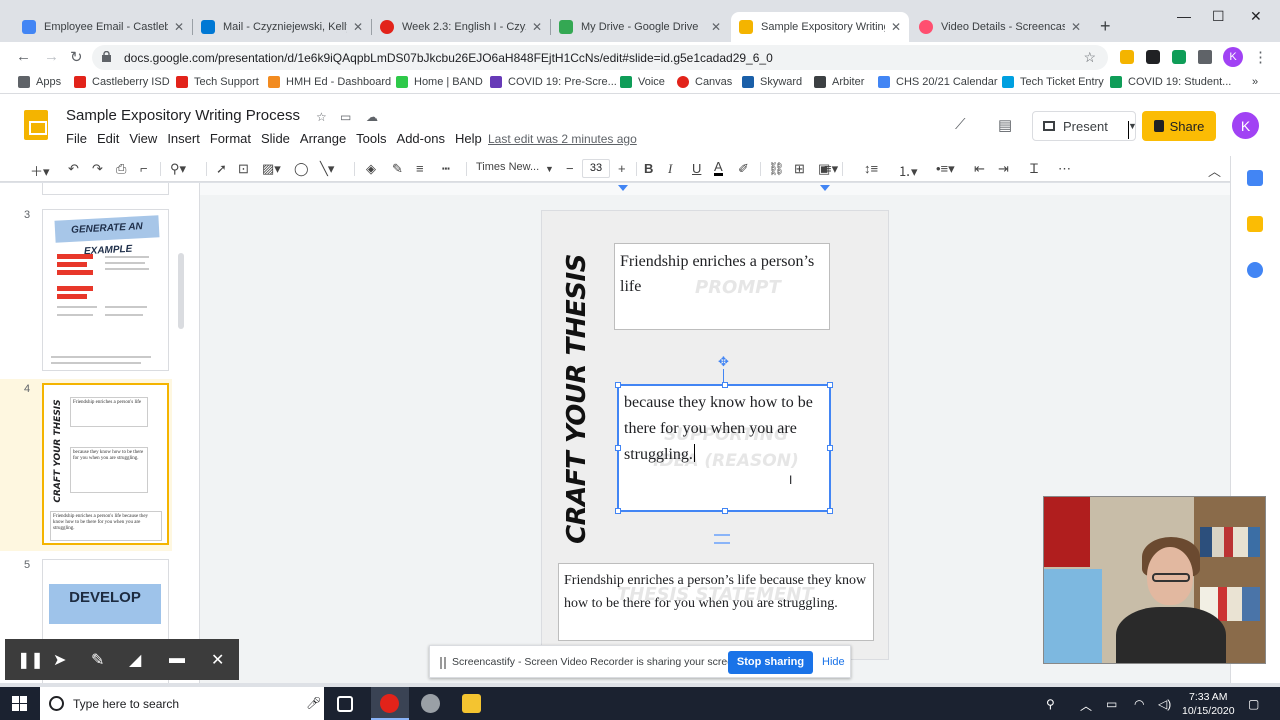 The image size is (1280, 720). What do you see at coordinates (144, 168) in the screenshot?
I see `paint-format-icon: ⌐` at bounding box center [144, 168].